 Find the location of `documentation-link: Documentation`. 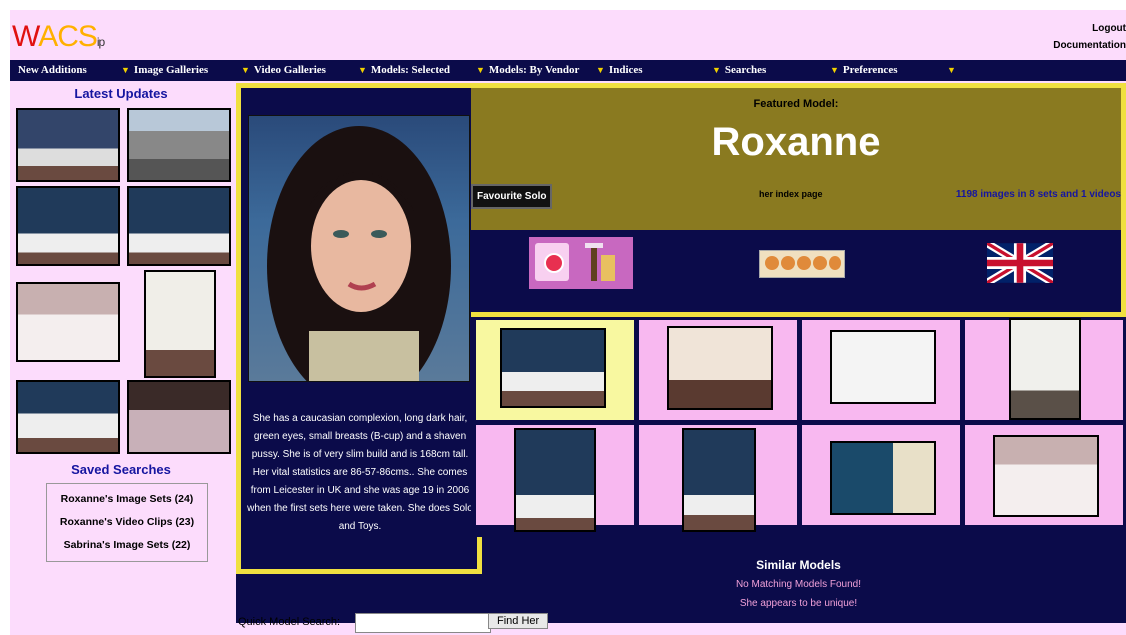

documentation-link: Documentation is located at coordinates (1089, 45).